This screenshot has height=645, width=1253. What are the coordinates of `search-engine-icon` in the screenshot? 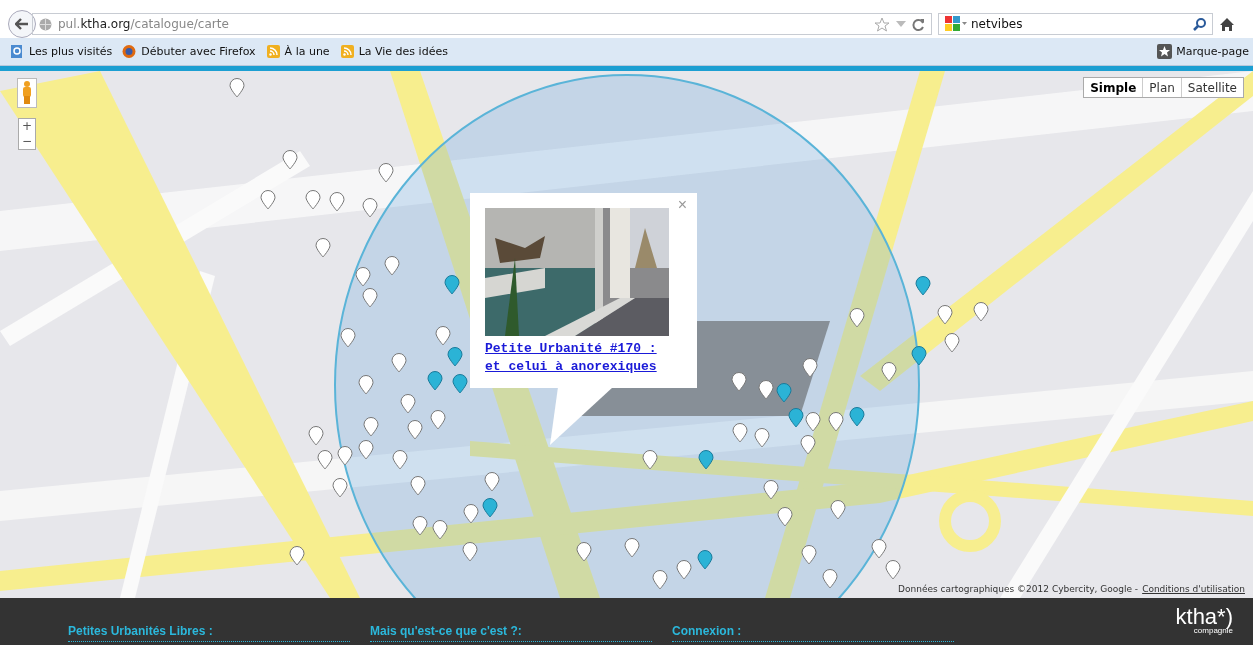 It's located at (956, 24).